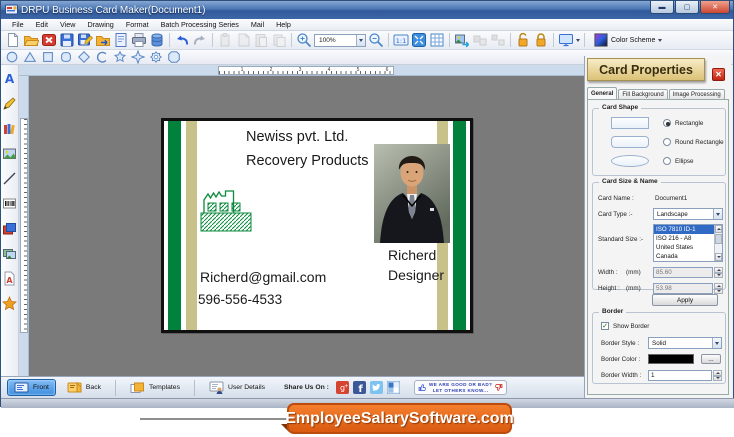  Describe the element at coordinates (685, 343) in the screenshot. I see `border-style-combobox: Solid` at that location.